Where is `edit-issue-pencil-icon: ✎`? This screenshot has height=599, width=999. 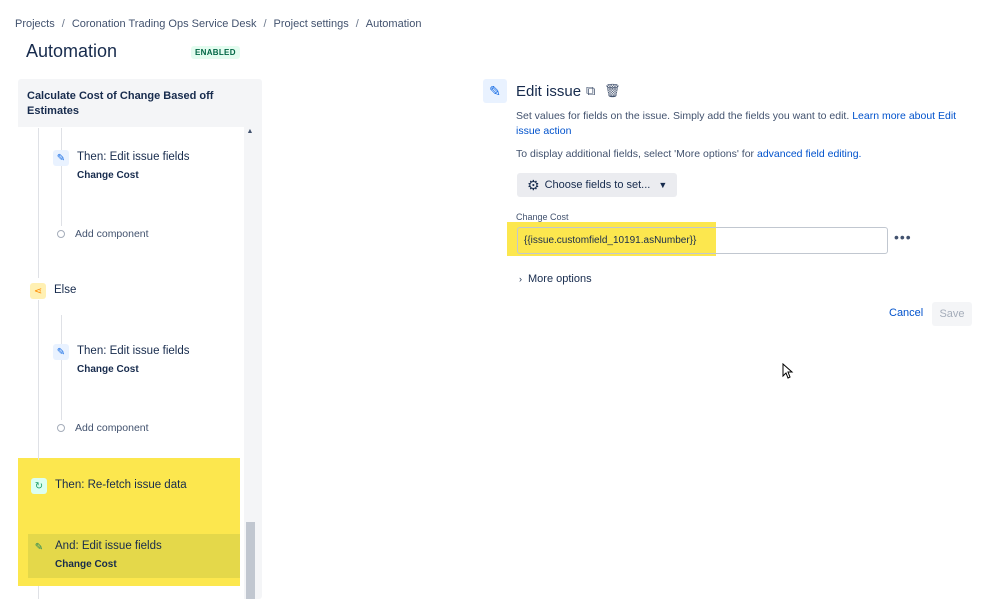
edit-issue-pencil-icon: ✎ is located at coordinates (495, 91).